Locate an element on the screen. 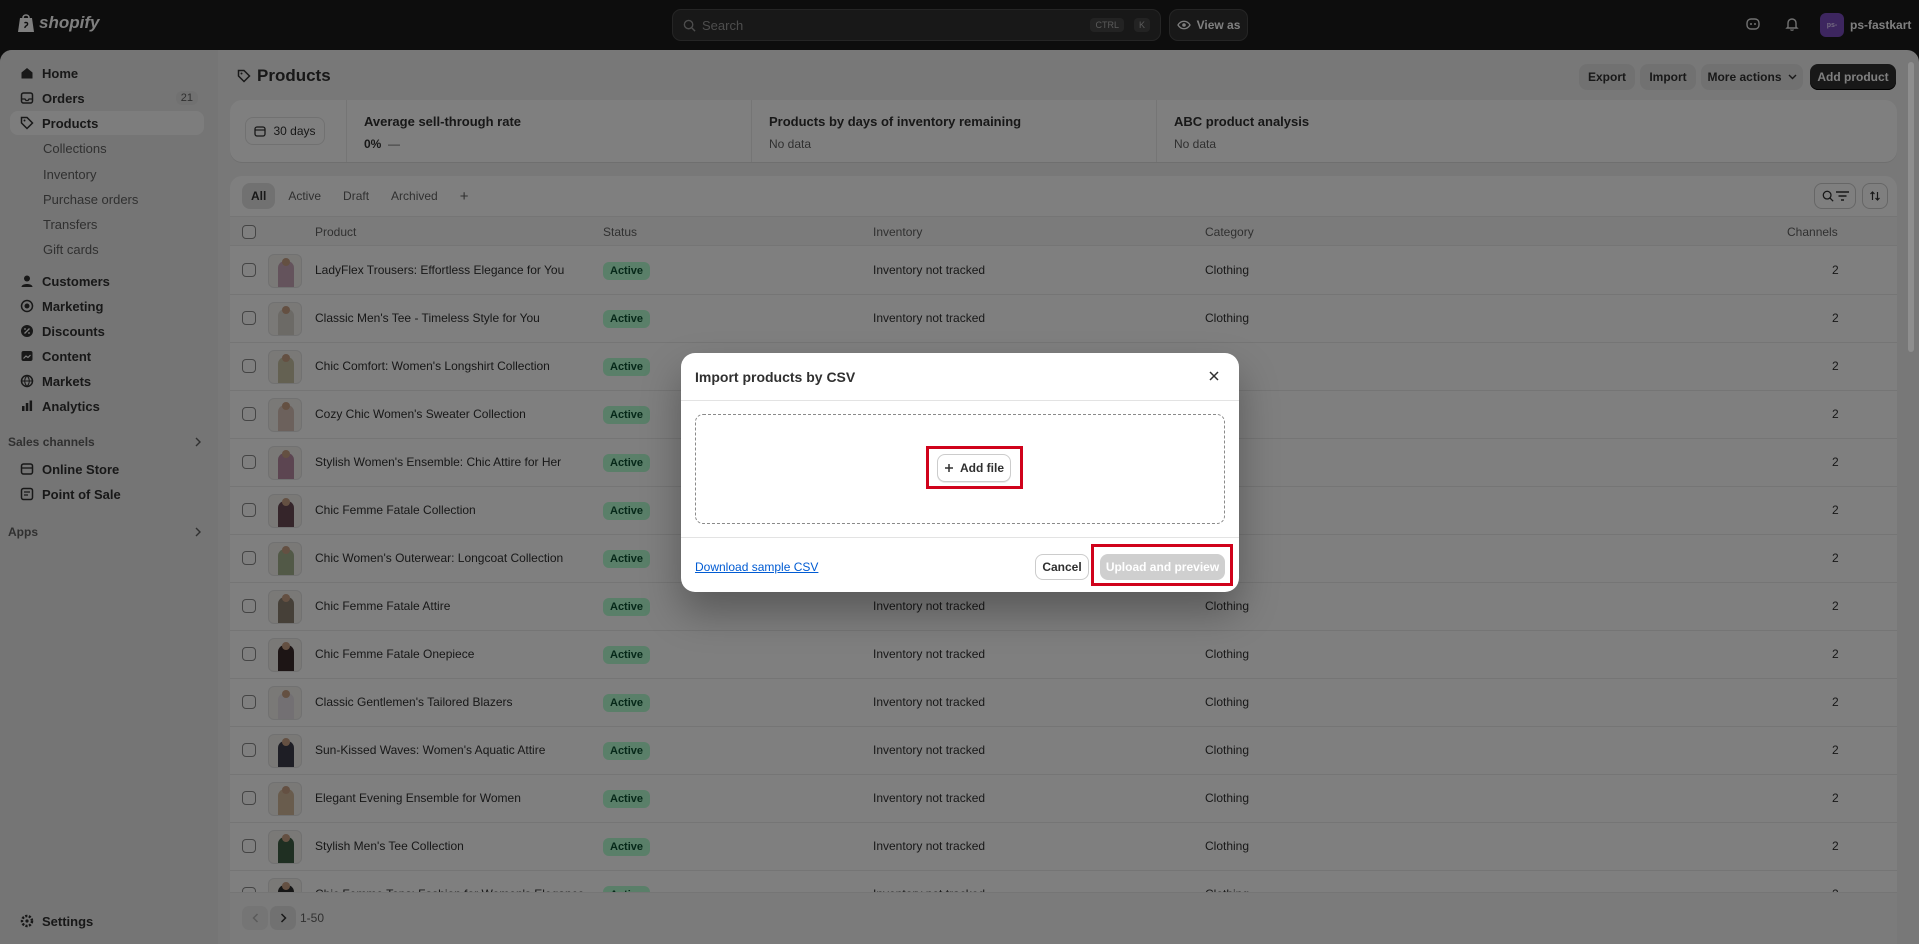 This screenshot has height=944, width=1919. close-button is located at coordinates (1214, 376).